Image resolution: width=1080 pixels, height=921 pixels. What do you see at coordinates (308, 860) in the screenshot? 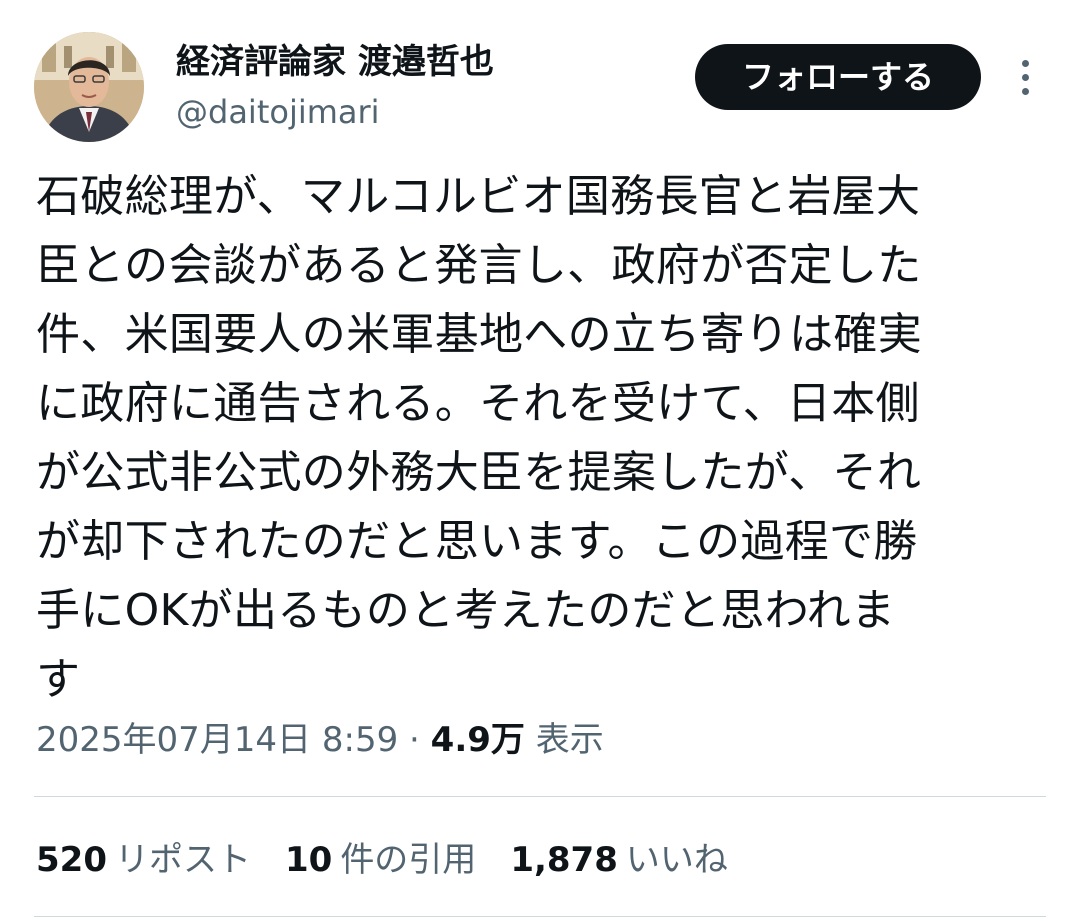
I see `quotes-count: 10` at bounding box center [308, 860].